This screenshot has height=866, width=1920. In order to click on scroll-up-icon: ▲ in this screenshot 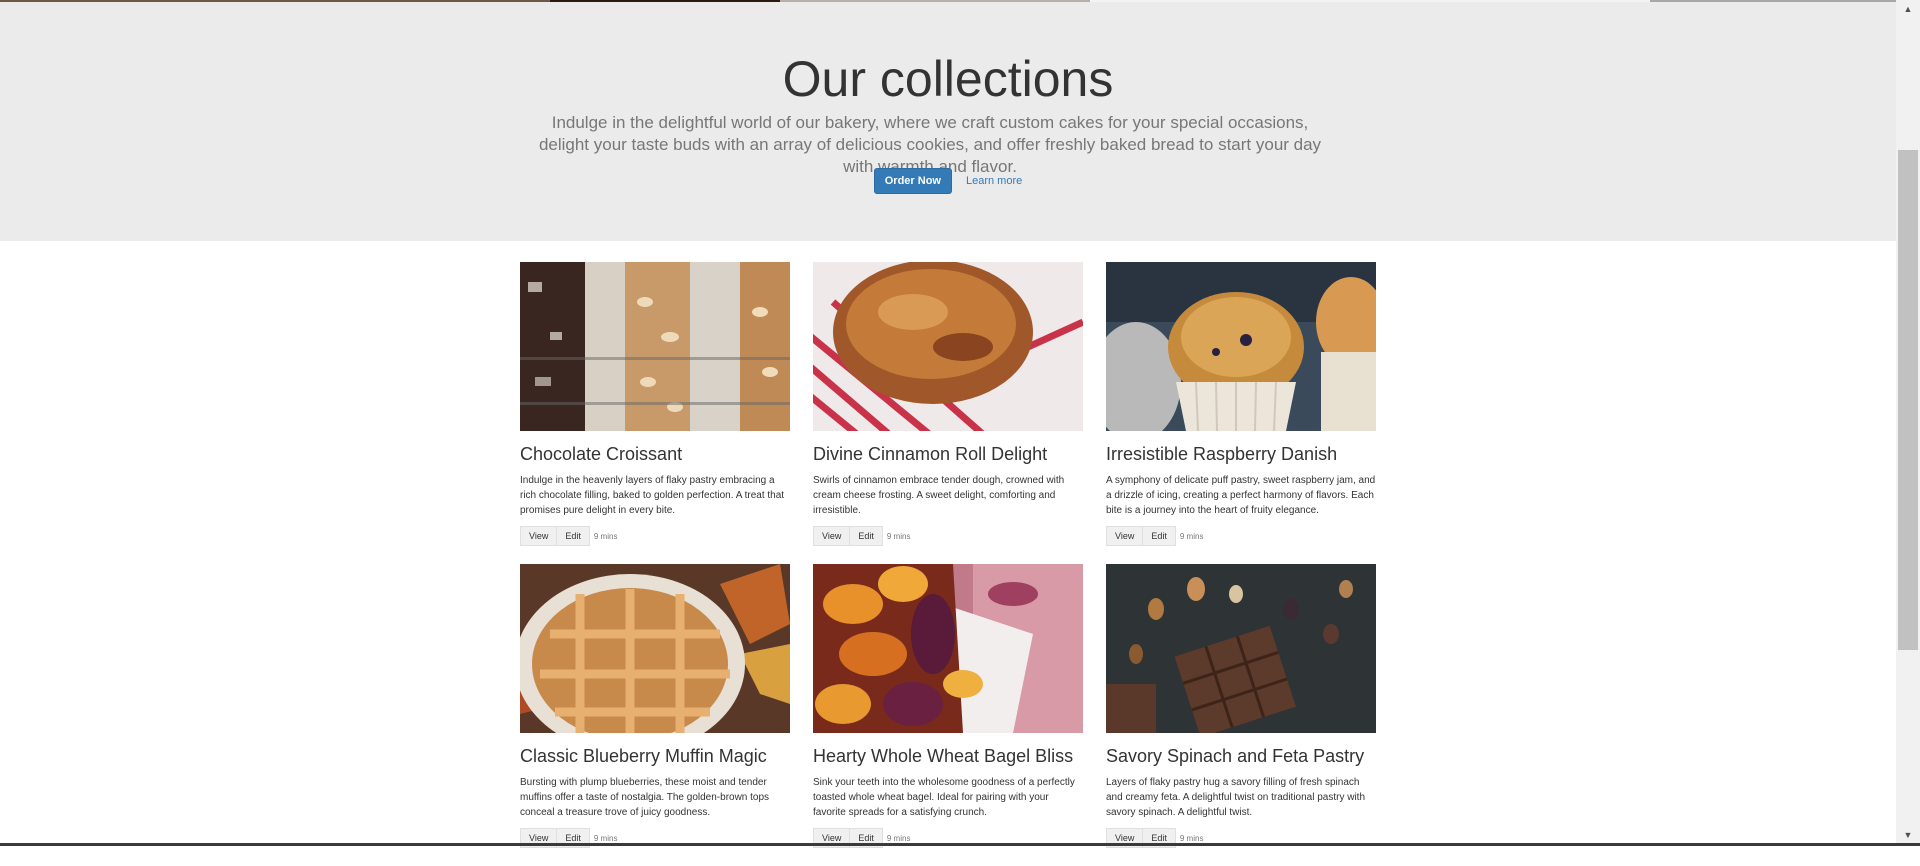, I will do `click(1908, 9)`.